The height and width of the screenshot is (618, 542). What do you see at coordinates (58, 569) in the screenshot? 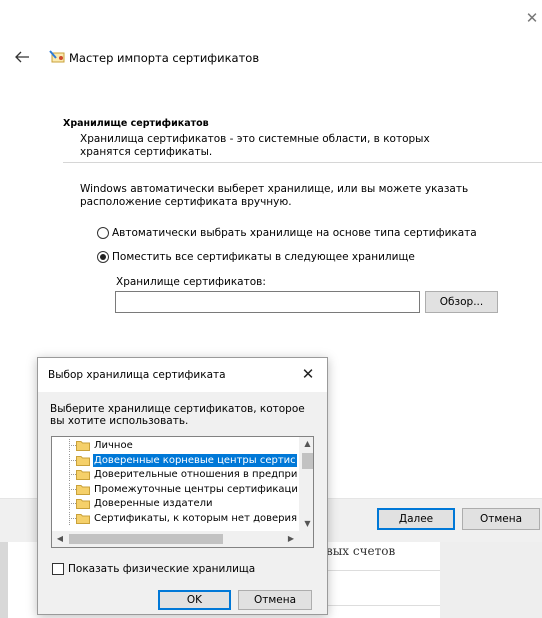
I see `show-physical-stores-checkbox` at bounding box center [58, 569].